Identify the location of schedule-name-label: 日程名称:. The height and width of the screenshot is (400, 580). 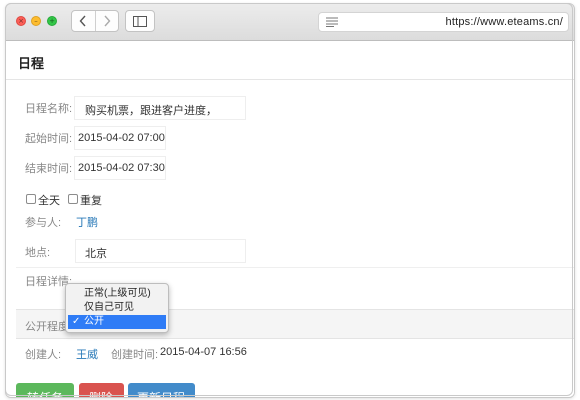
(49, 109).